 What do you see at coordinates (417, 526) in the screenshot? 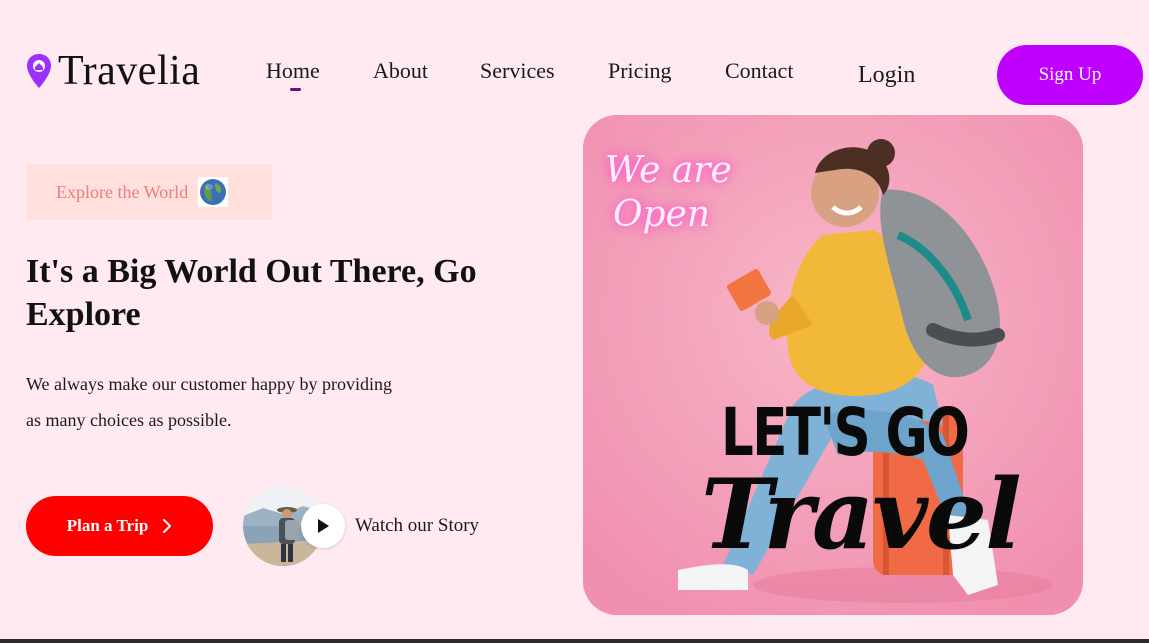
I see `watch-story-link: Watch our Story` at bounding box center [417, 526].